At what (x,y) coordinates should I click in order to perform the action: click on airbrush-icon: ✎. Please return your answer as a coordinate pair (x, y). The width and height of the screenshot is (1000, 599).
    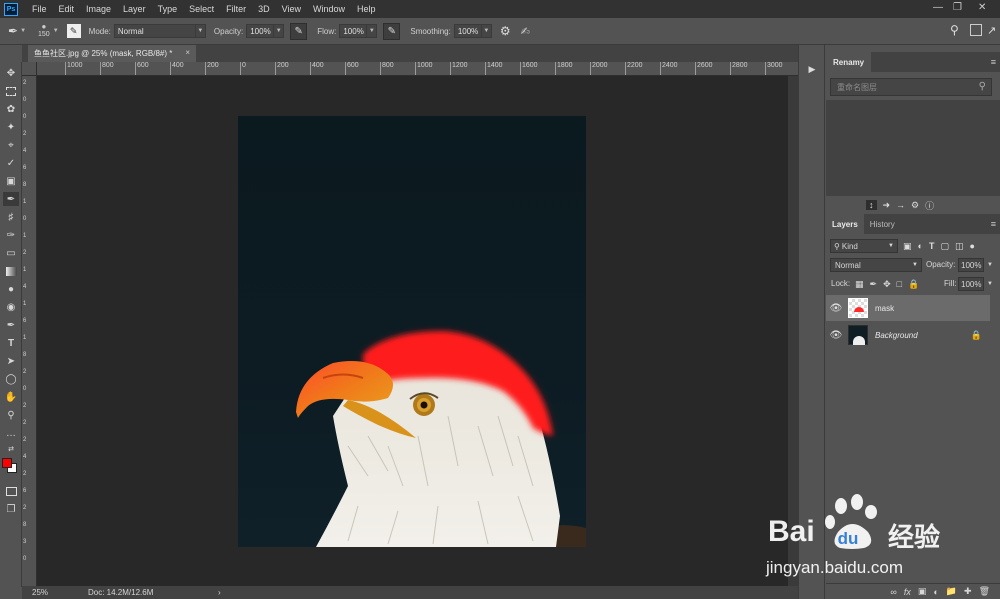
    Looking at the image, I should click on (392, 31).